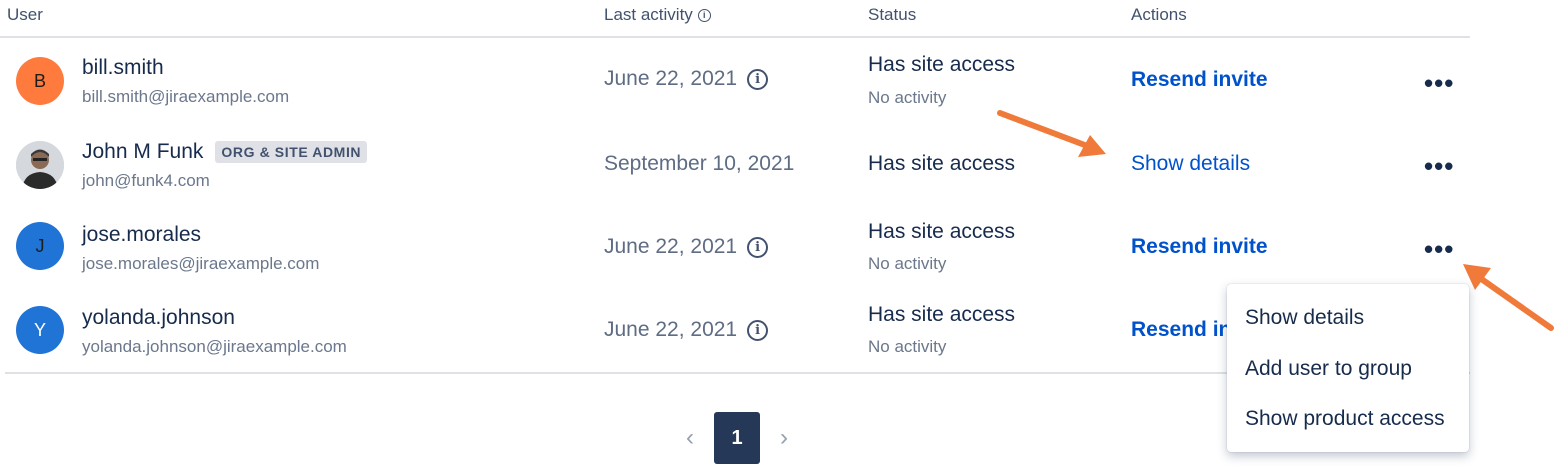  I want to click on avatar: Y, so click(40, 330).